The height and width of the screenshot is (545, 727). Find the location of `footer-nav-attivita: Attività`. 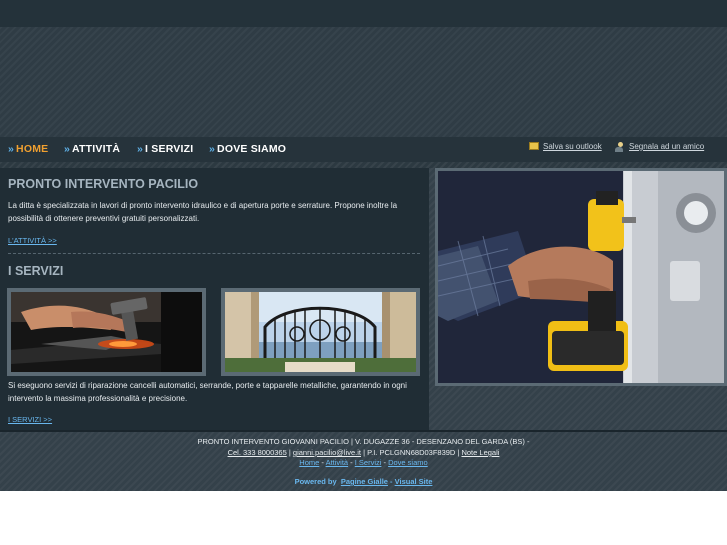

footer-nav-attivita: Attività is located at coordinates (337, 462).